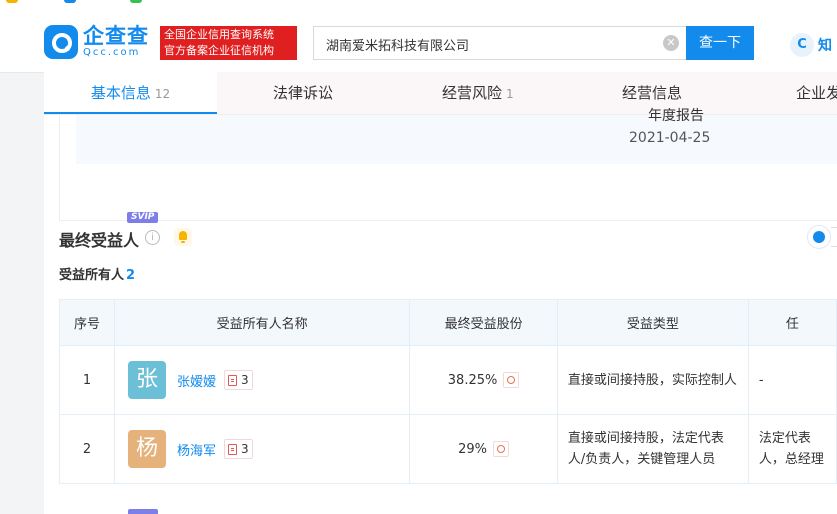 This screenshot has width=837, height=514. I want to click on zhi-label: 知, so click(825, 46).